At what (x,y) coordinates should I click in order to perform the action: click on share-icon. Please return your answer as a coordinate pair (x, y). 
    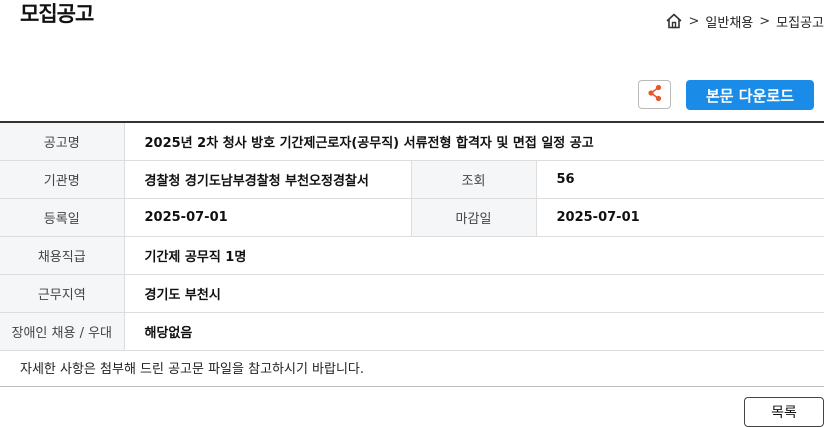
    Looking at the image, I should click on (655, 95).